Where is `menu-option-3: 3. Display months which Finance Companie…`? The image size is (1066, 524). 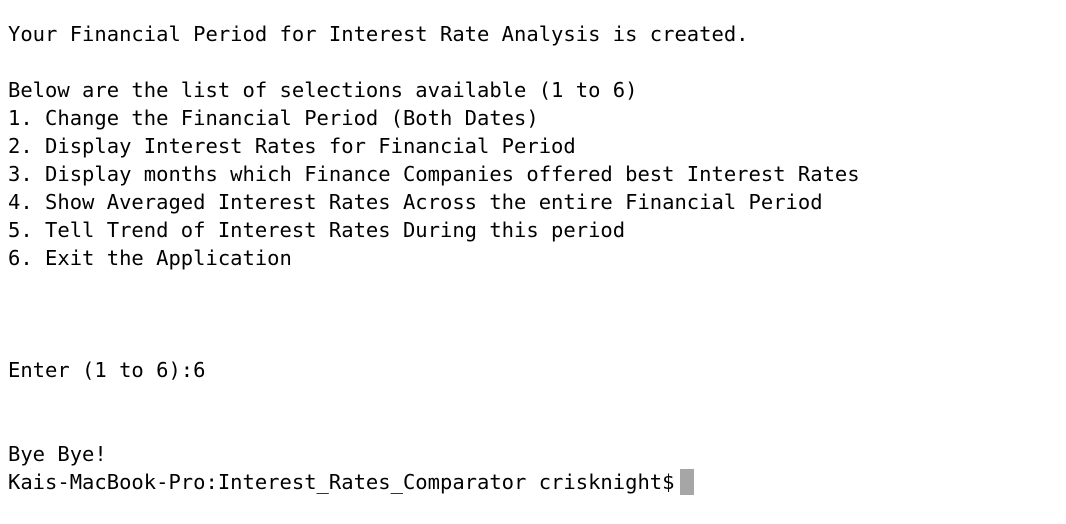 menu-option-3: 3. Display months which Finance Companie… is located at coordinates (434, 174).